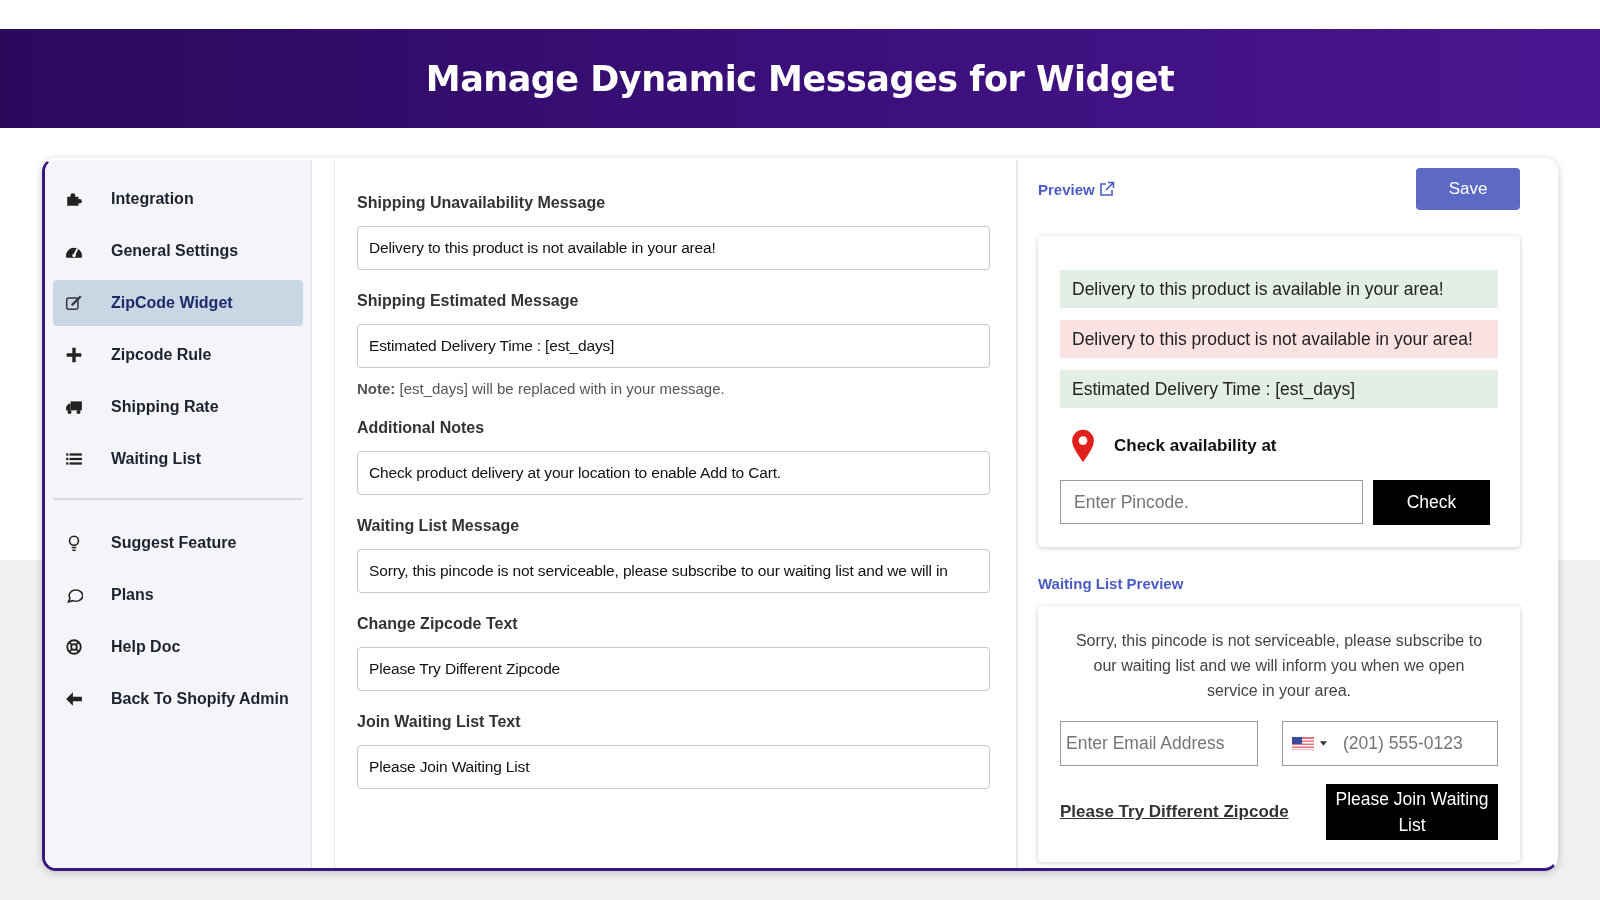 Image resolution: width=1600 pixels, height=900 pixels. Describe the element at coordinates (673, 767) in the screenshot. I see `input-field: Please Join Waiting List` at that location.